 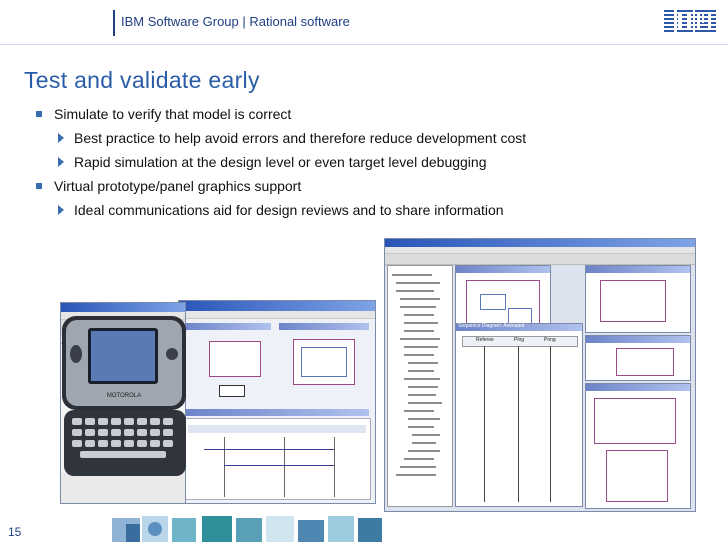 I want to click on lifeline-label: Pong, so click(x=550, y=340).